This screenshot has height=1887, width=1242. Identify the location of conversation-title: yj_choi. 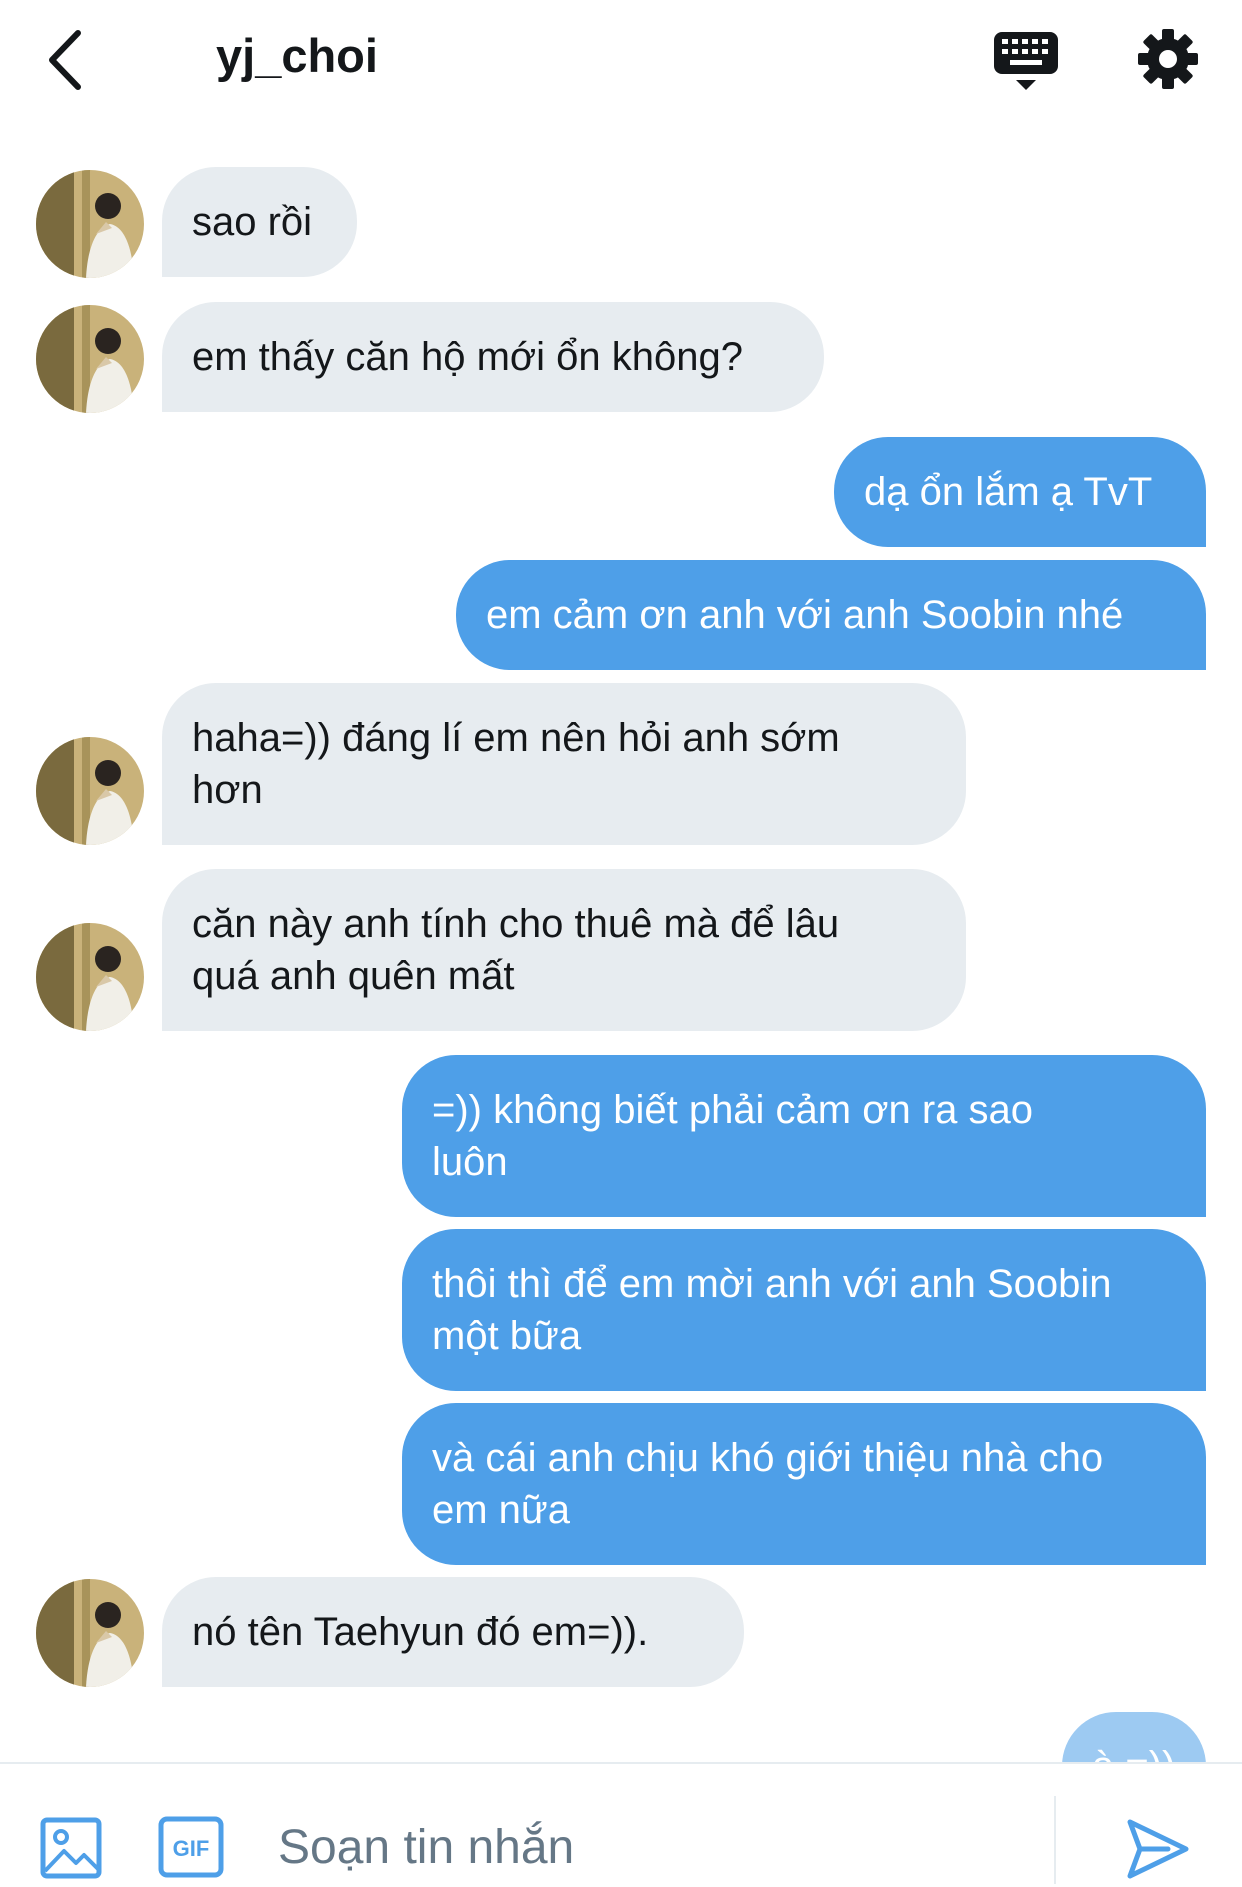
(297, 55).